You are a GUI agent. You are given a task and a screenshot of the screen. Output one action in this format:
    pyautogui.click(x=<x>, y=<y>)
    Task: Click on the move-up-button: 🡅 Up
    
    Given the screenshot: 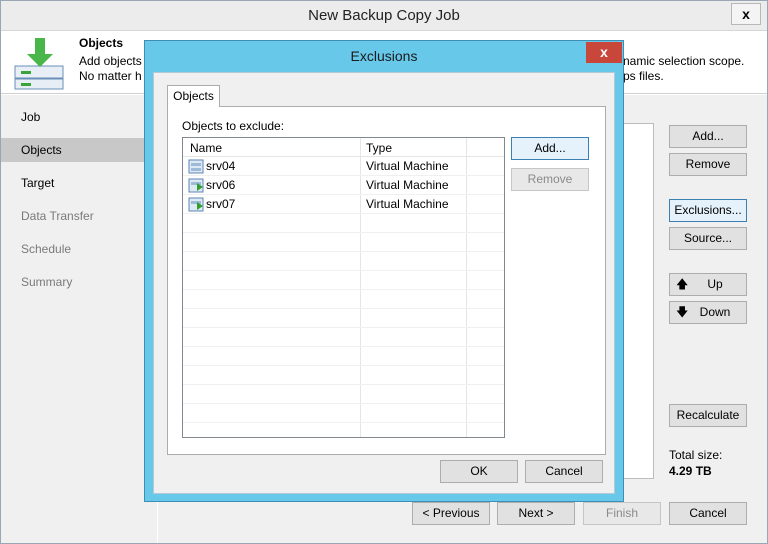 What is the action you would take?
    pyautogui.click(x=708, y=284)
    